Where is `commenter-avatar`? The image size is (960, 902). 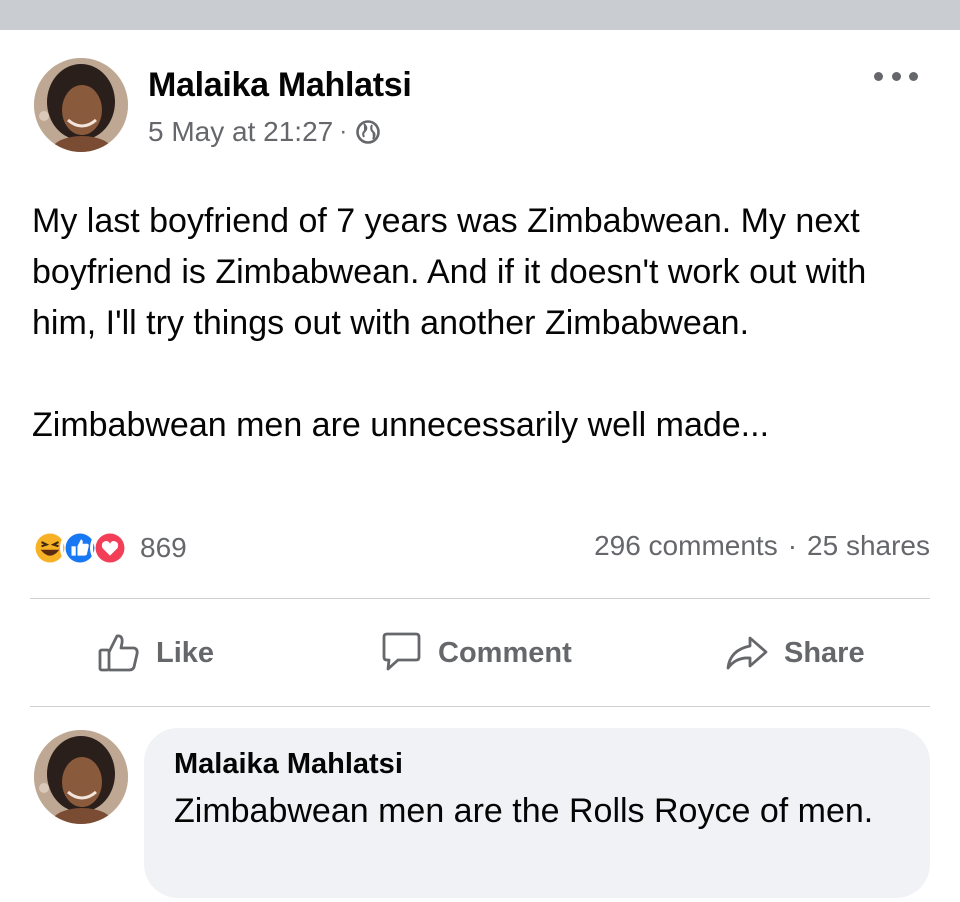 commenter-avatar is located at coordinates (81, 777).